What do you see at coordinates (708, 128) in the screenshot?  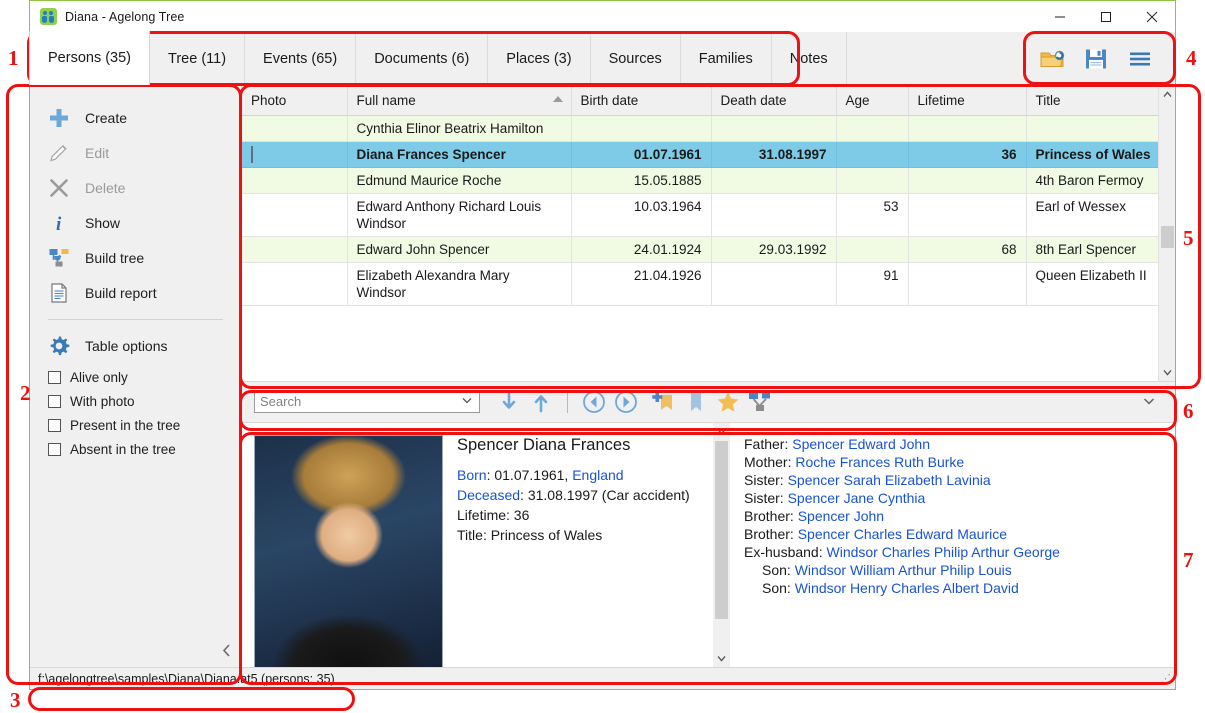 I see `table-row: Cynthia Elinor Beatrix Hamilton` at bounding box center [708, 128].